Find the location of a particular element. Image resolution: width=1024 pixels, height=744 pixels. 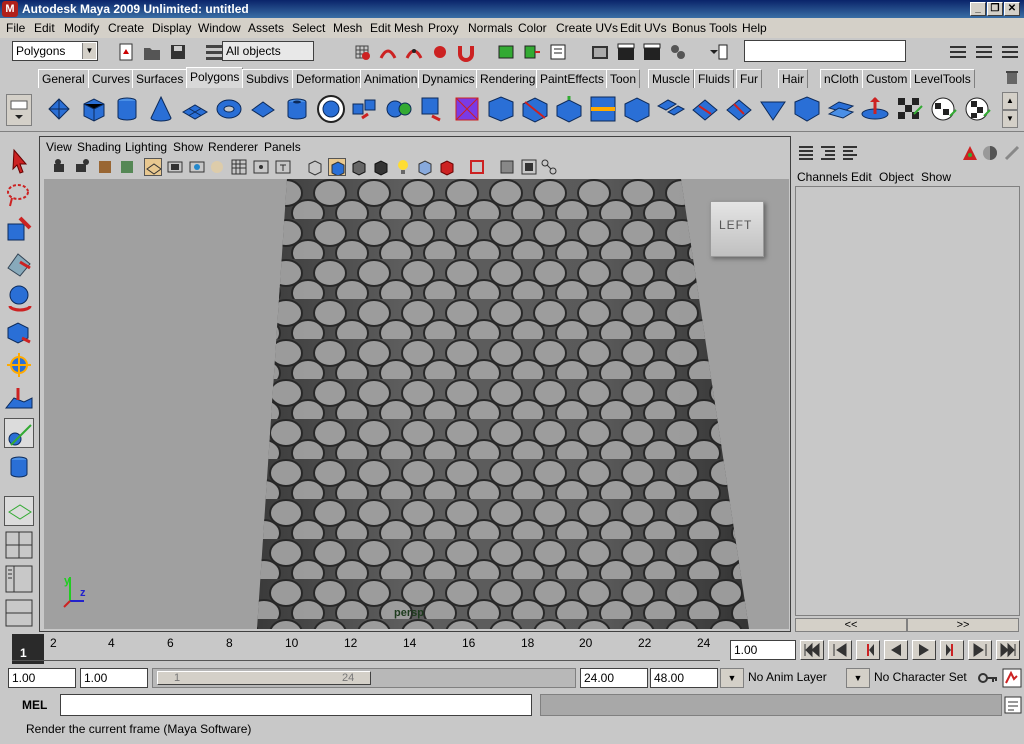

use-default-light-icon is located at coordinates (403, 167).